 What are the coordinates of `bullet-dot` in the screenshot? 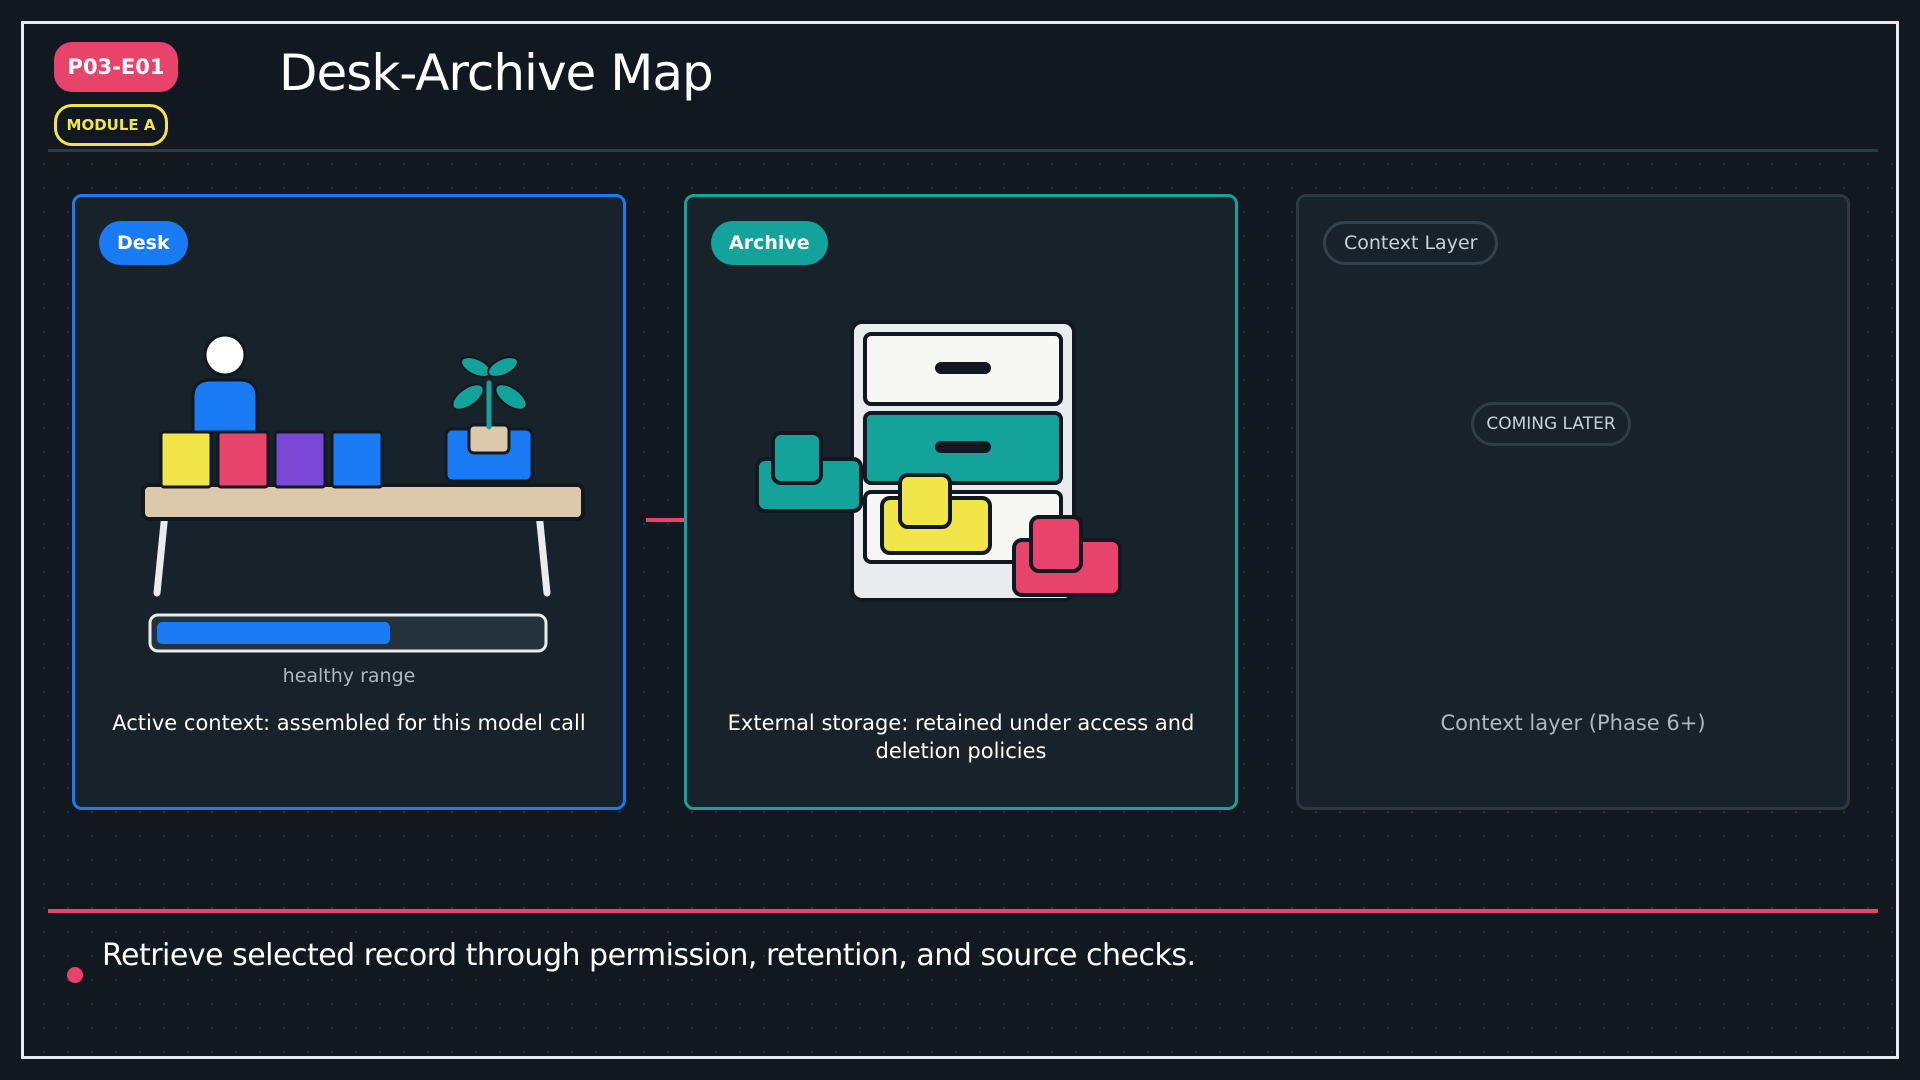 It's located at (75, 975).